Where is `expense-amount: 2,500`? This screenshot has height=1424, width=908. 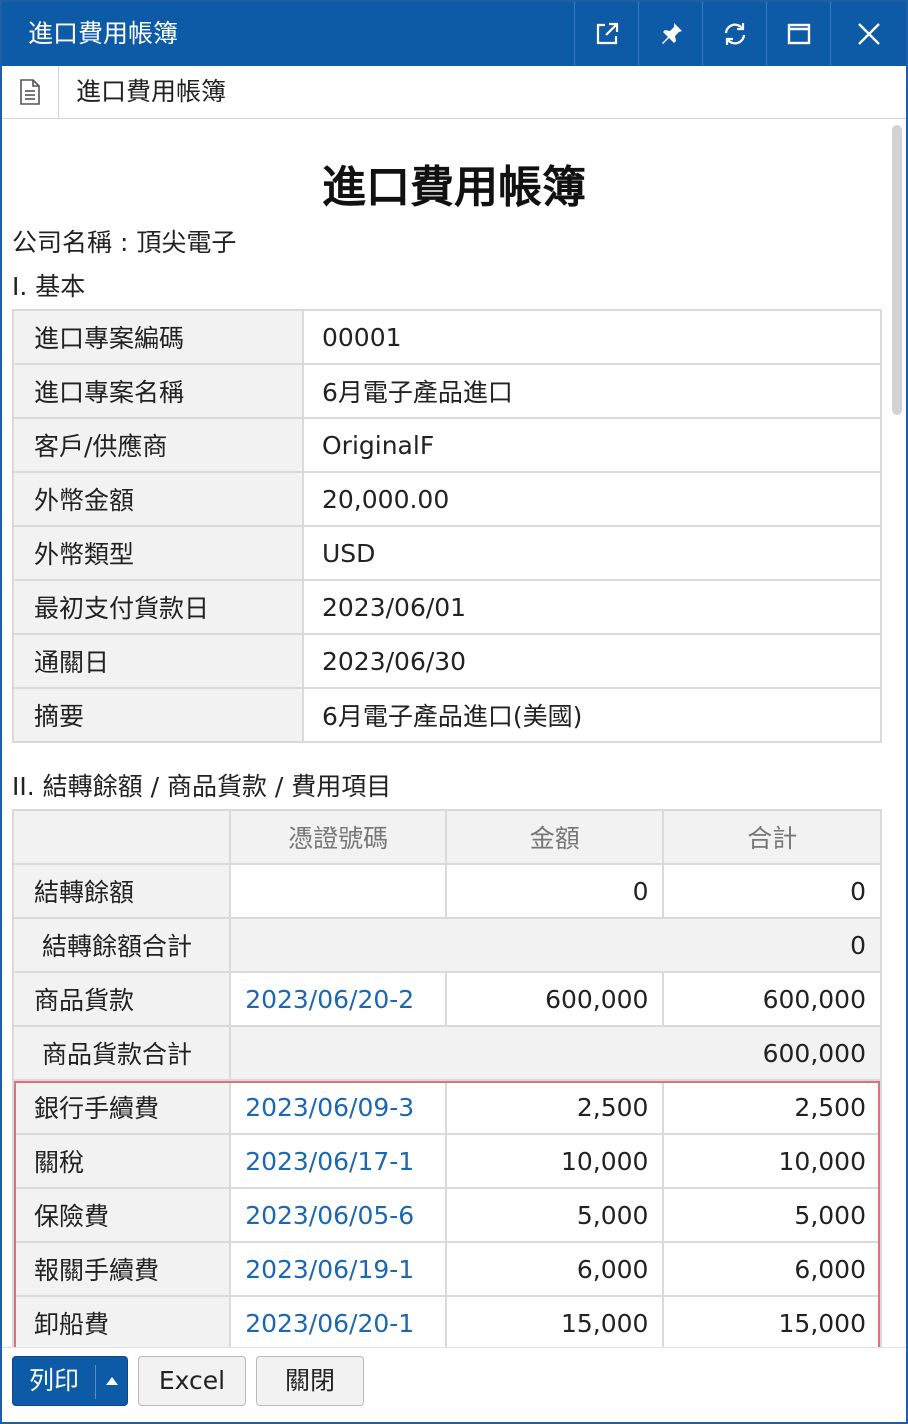
expense-amount: 2,500 is located at coordinates (554, 1107).